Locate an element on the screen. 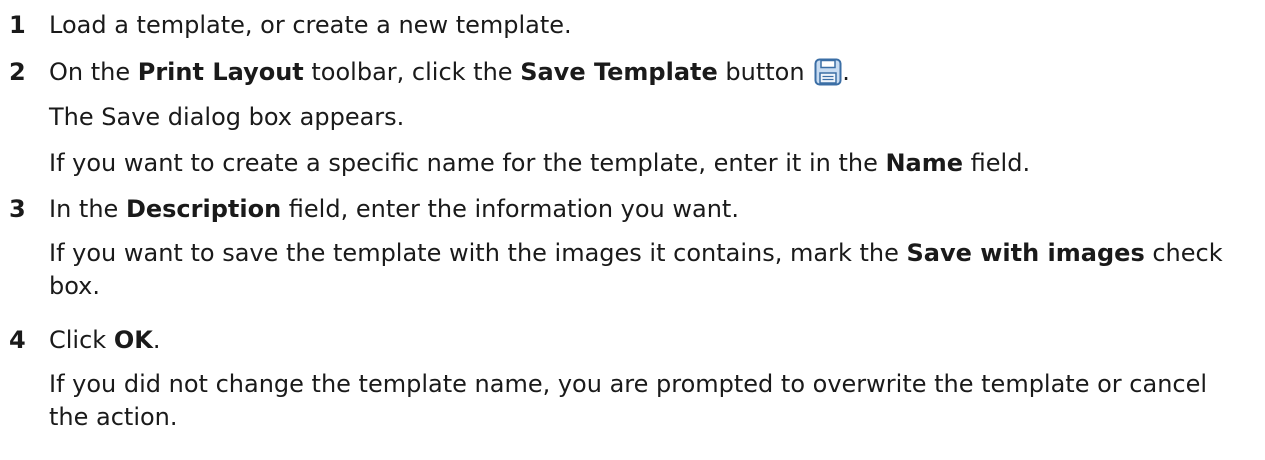  save-floppy-icon is located at coordinates (828, 72).